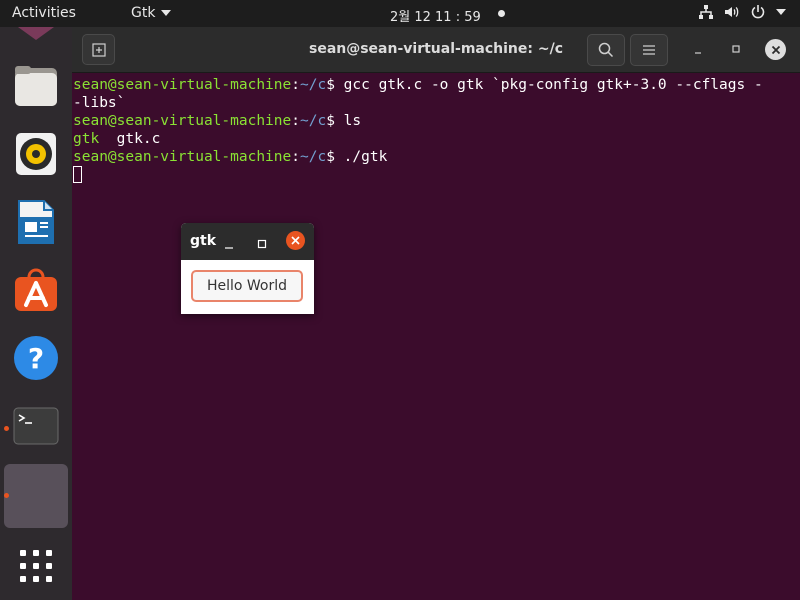 The image size is (800, 600). Describe the element at coordinates (107, 139) in the screenshot. I see `ls-output-separator` at that location.